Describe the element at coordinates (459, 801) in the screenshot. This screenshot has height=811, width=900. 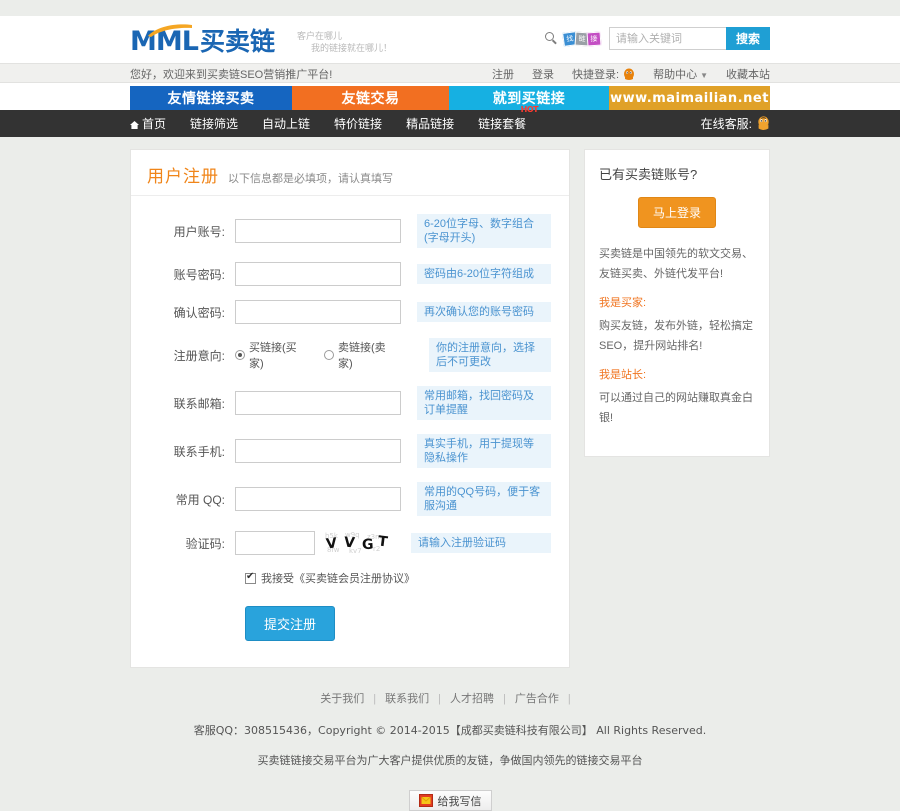
I see `write-to-me-label: 给我写信` at that location.